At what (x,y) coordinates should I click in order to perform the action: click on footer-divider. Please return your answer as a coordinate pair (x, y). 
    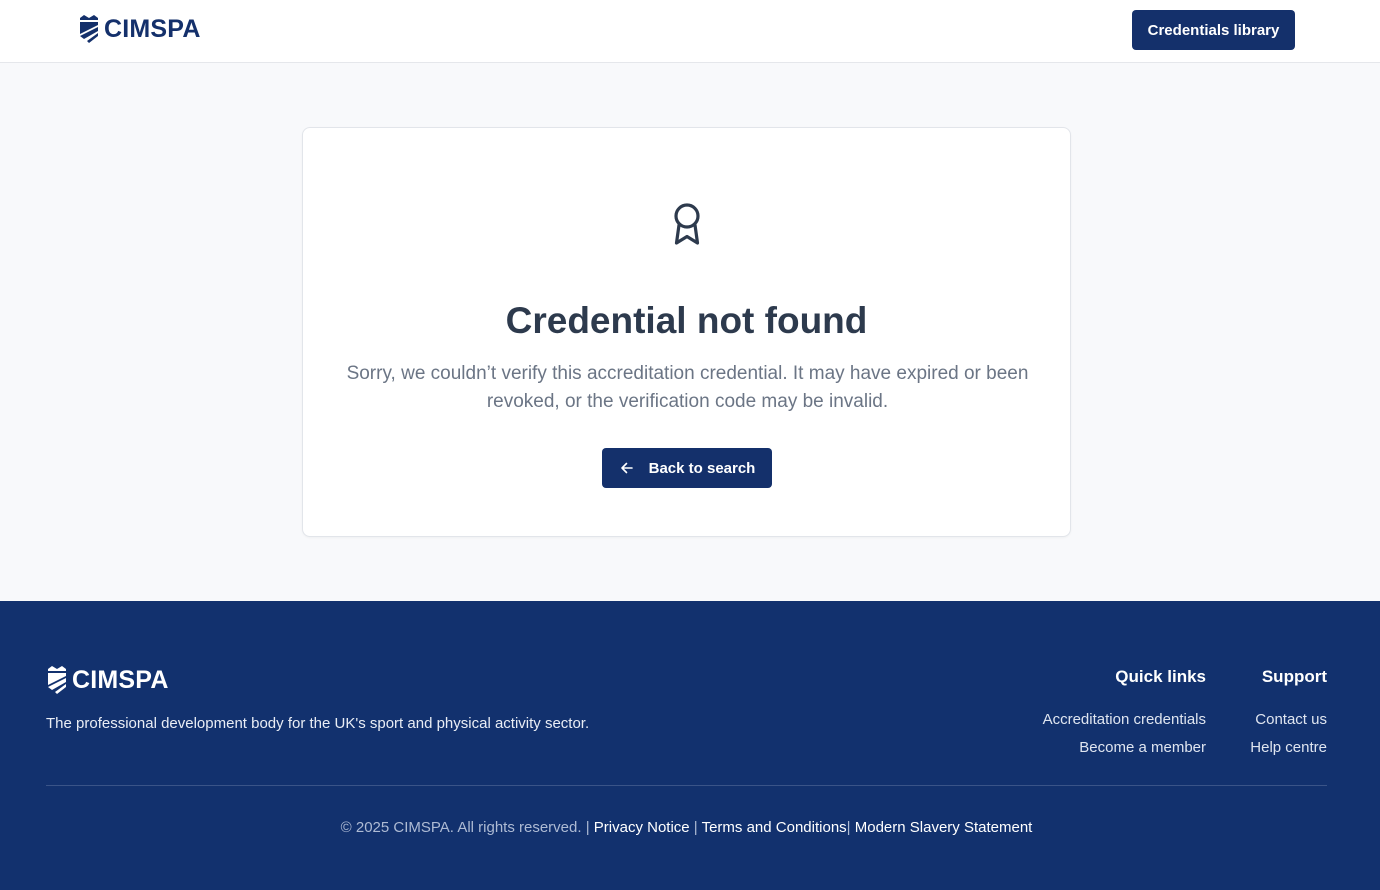
    Looking at the image, I should click on (686, 785).